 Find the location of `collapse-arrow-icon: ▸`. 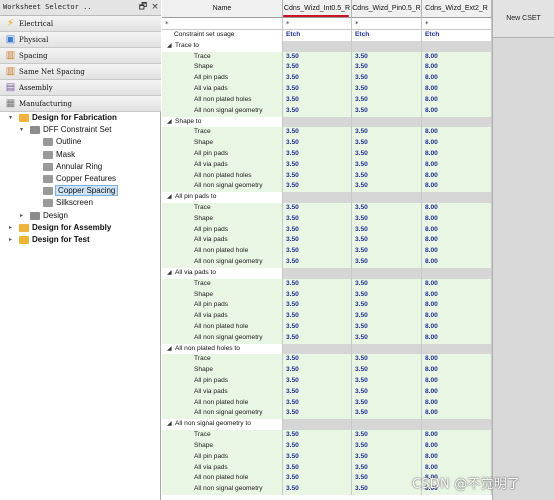

collapse-arrow-icon: ▸ is located at coordinates (10, 240).